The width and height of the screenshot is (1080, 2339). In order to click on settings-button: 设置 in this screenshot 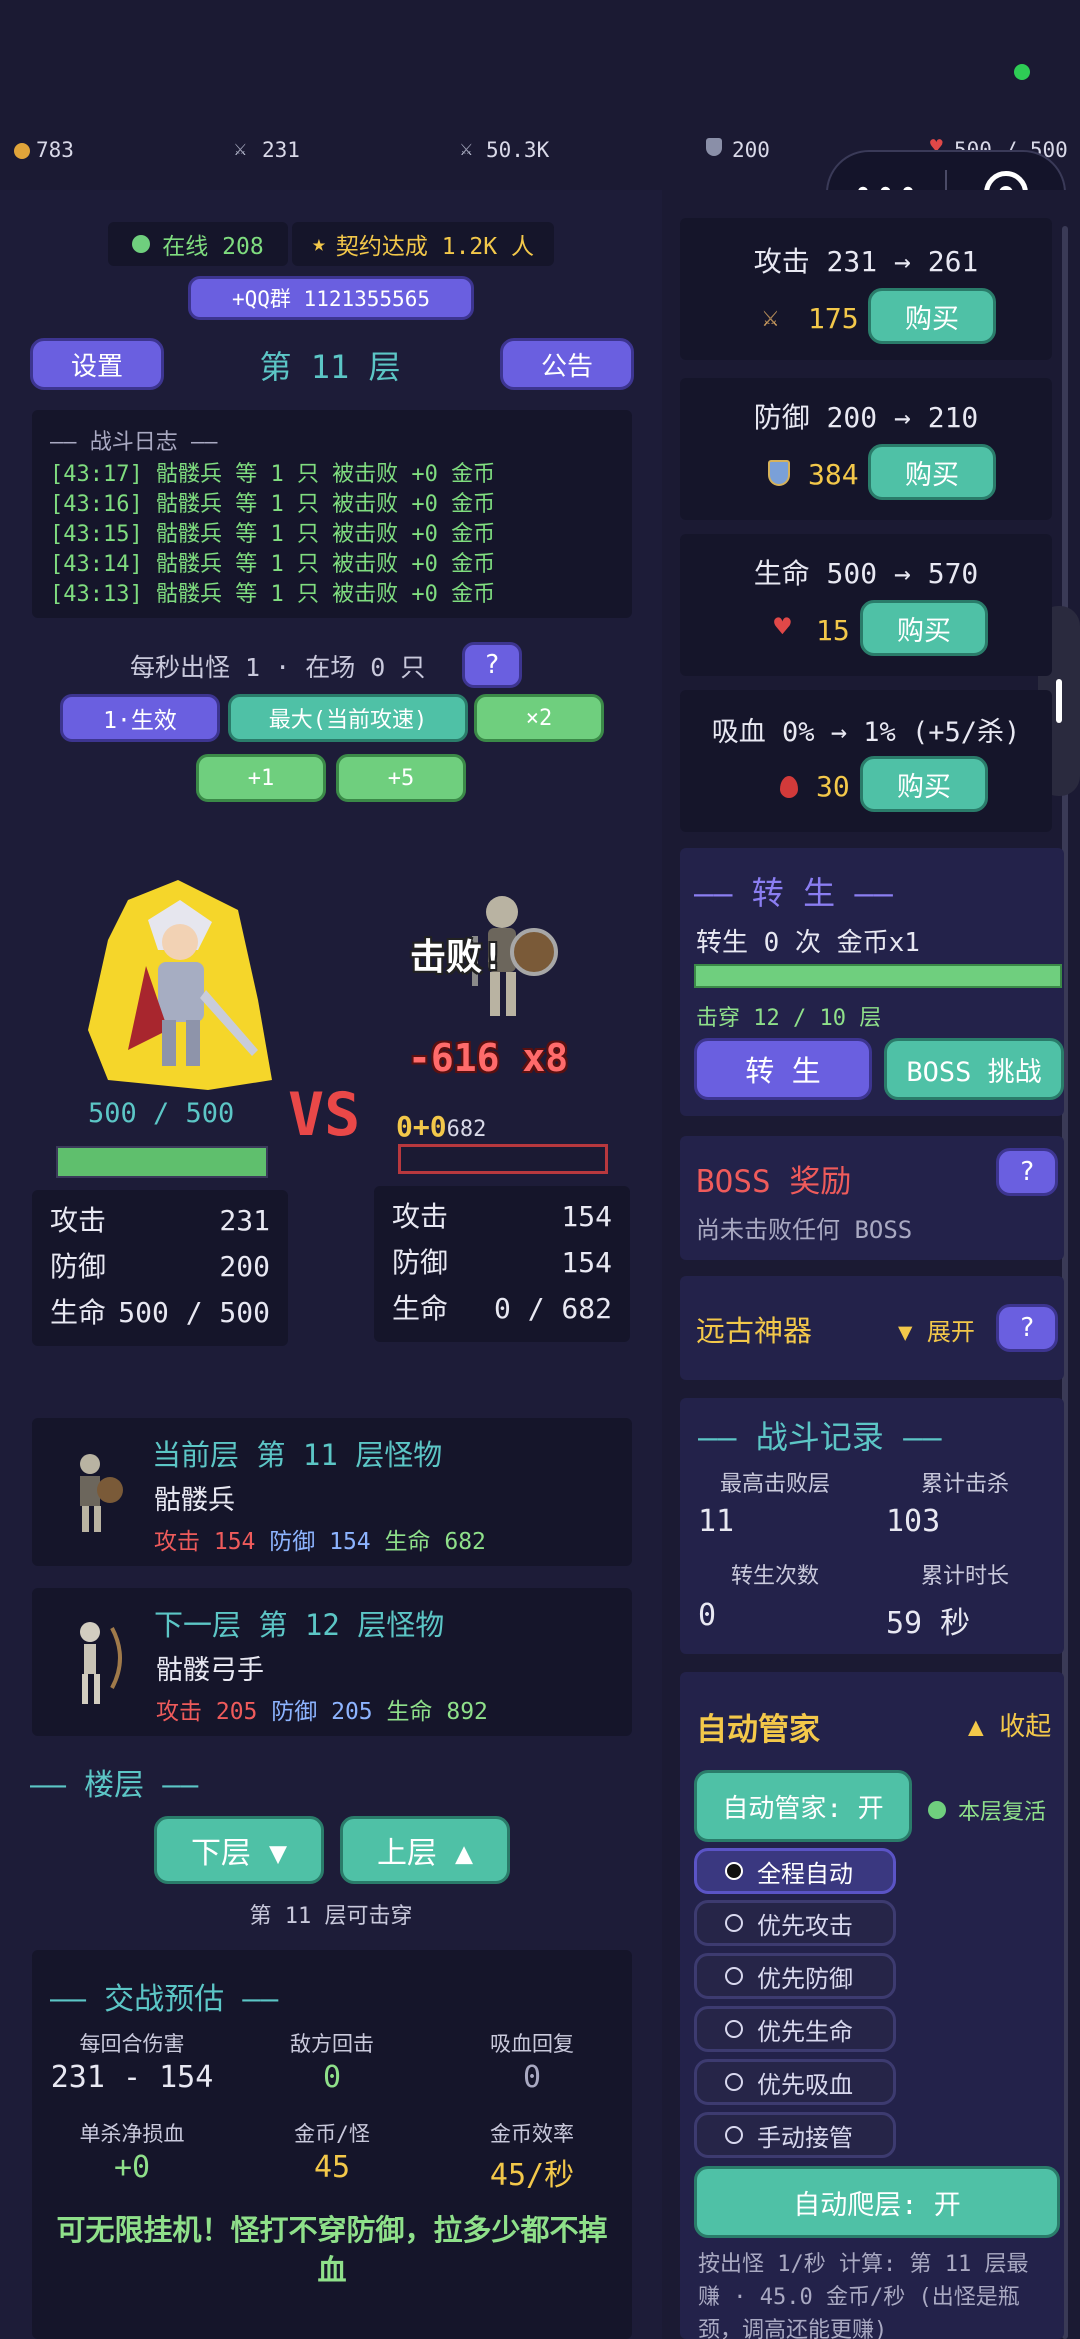, I will do `click(97, 364)`.